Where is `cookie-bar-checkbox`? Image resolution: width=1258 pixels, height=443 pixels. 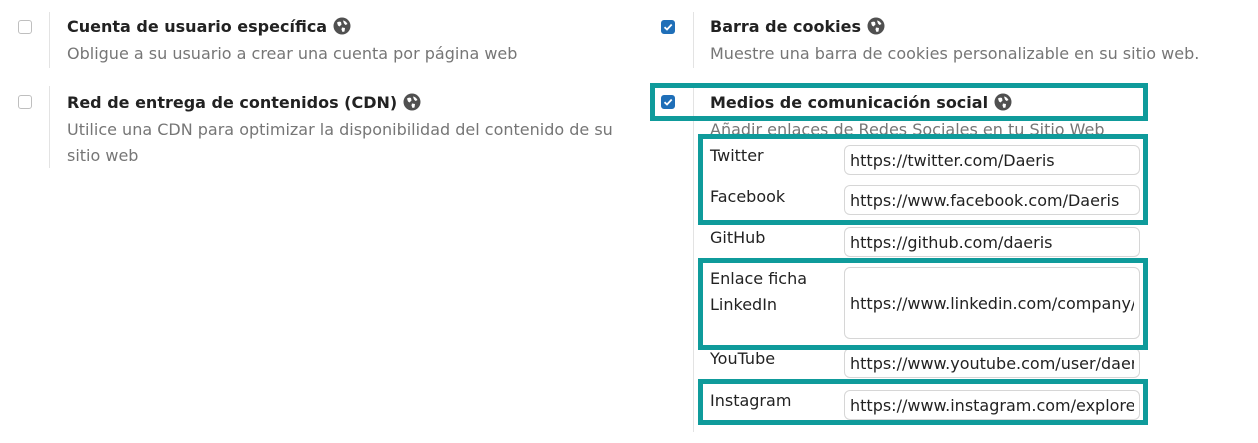
cookie-bar-checkbox is located at coordinates (668, 27).